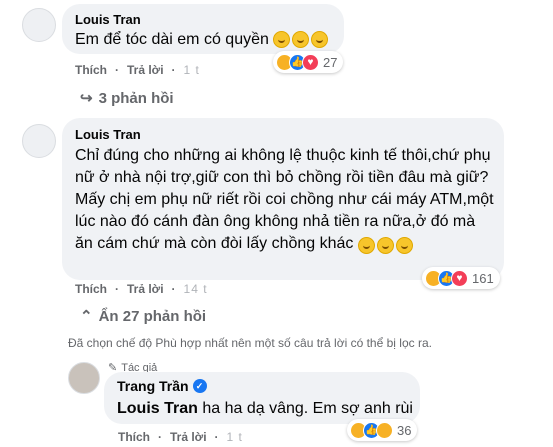  I want to click on reaction-summary: 👍 36, so click(382, 430).